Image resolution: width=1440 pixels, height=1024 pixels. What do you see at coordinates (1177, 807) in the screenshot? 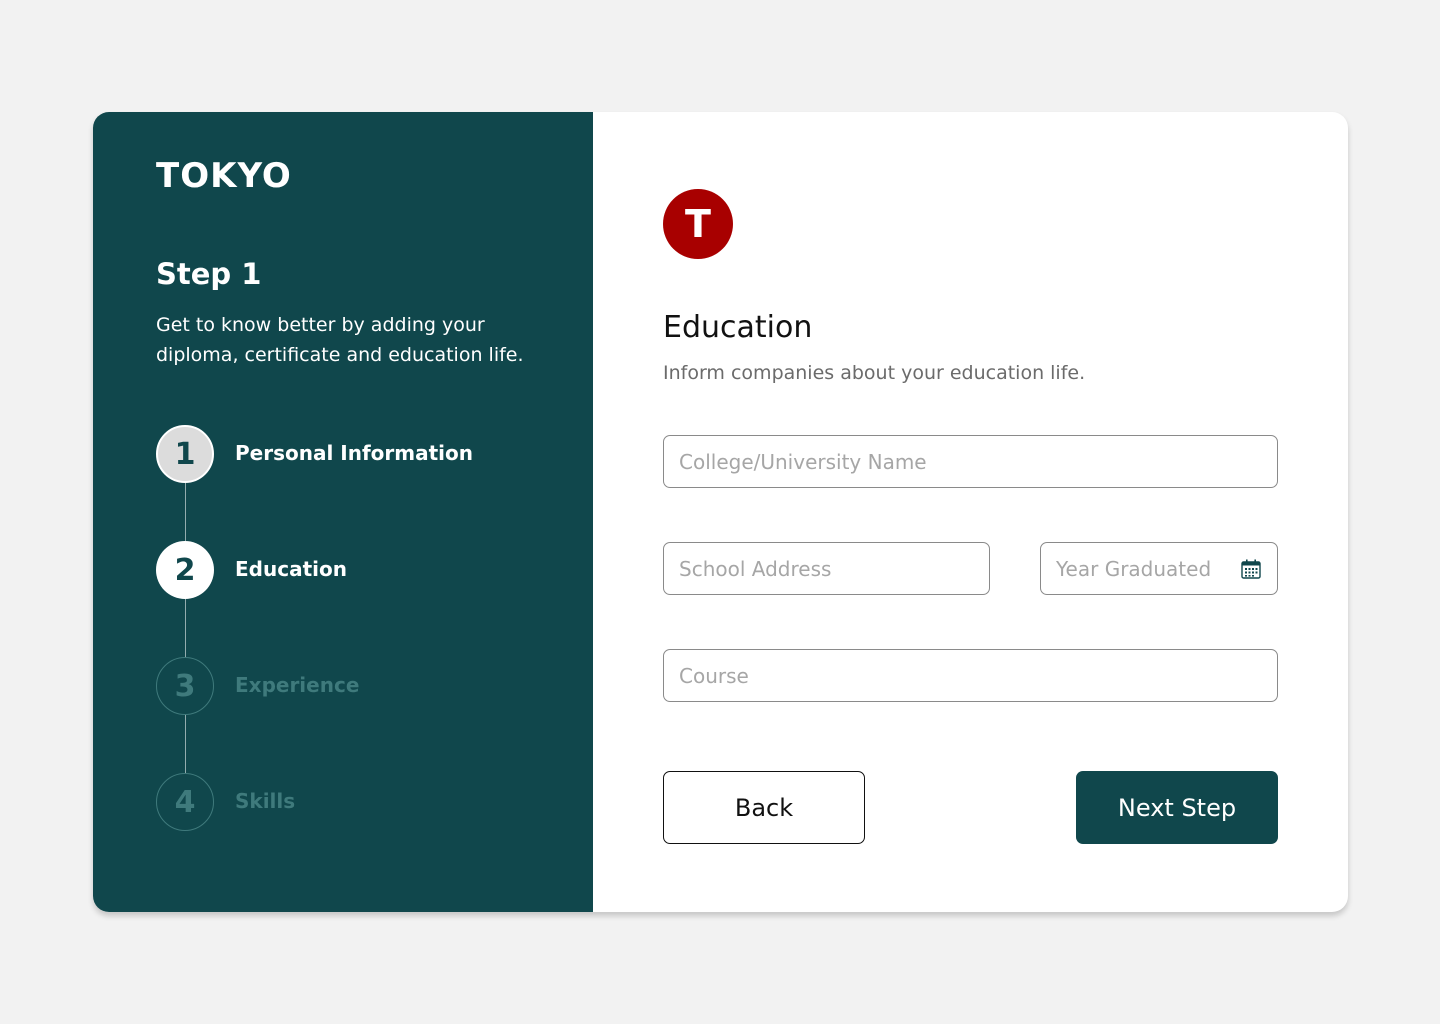
I see `next-step-button: Next Step` at bounding box center [1177, 807].